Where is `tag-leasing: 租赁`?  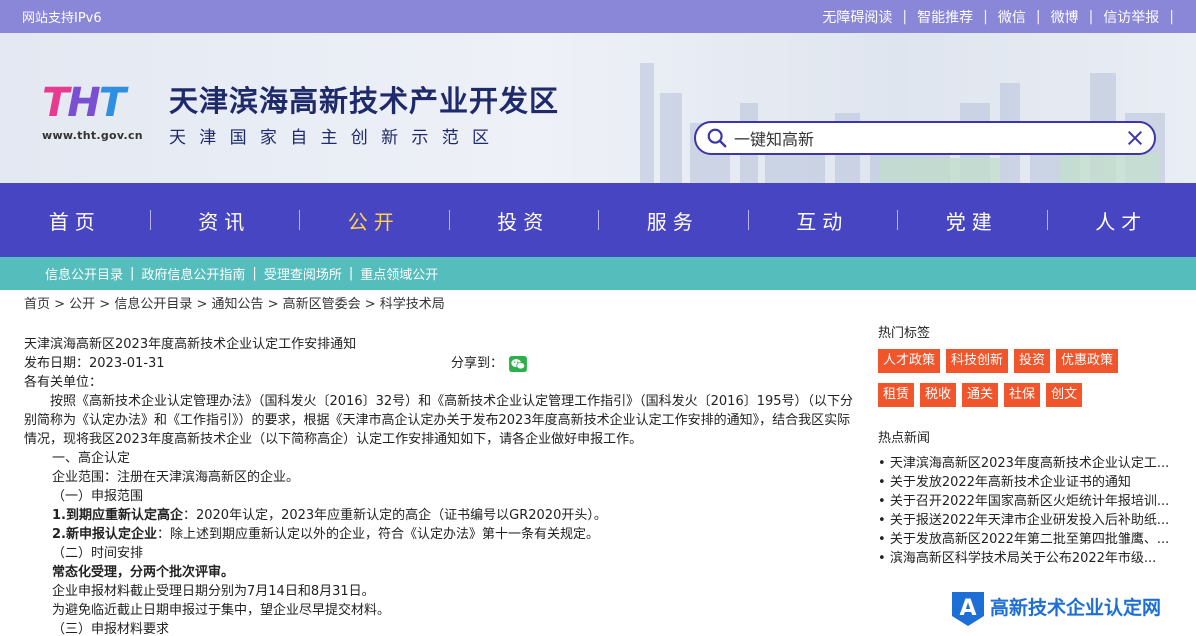 tag-leasing: 租赁 is located at coordinates (896, 395).